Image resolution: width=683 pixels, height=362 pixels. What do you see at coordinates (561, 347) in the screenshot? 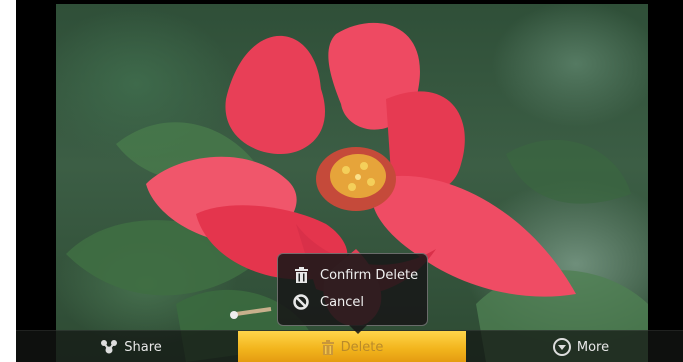
I see `chevron-down-circle-icon` at bounding box center [561, 347].